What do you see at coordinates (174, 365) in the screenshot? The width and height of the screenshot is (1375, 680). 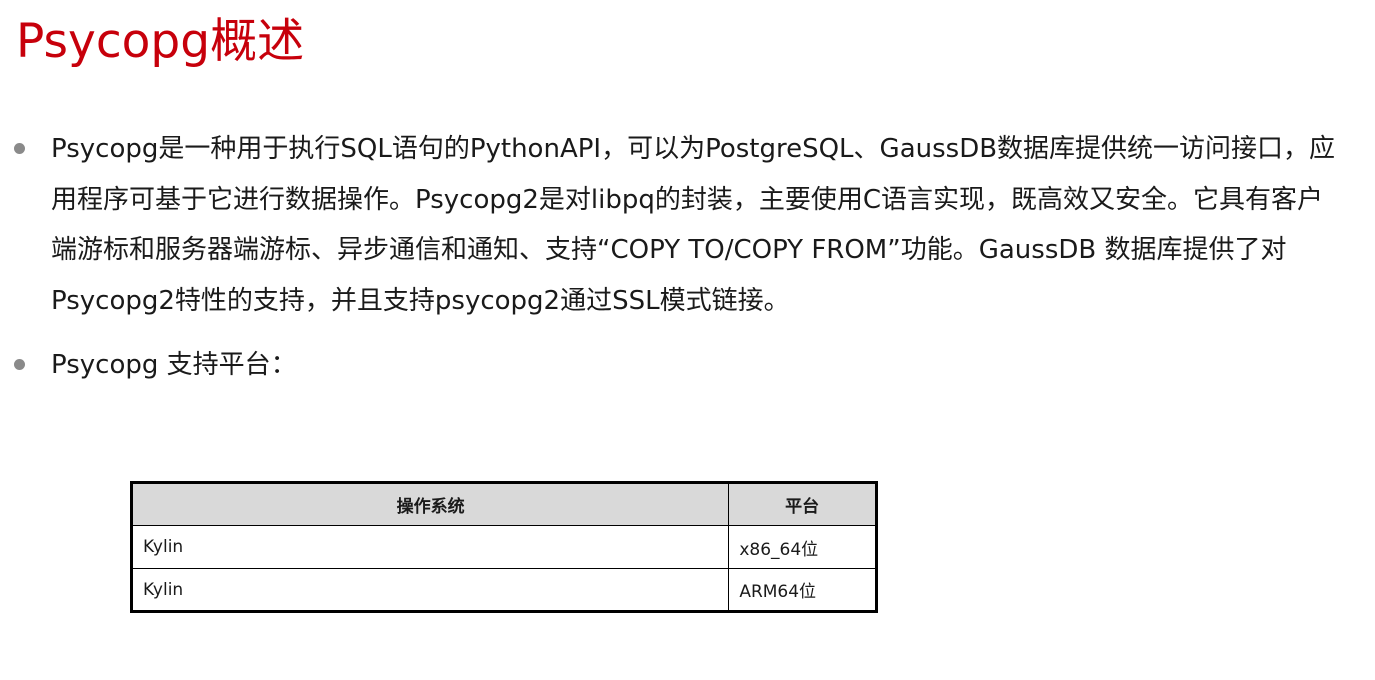 I see `bullet-text-platforms: Psycopg 支持平台：` at bounding box center [174, 365].